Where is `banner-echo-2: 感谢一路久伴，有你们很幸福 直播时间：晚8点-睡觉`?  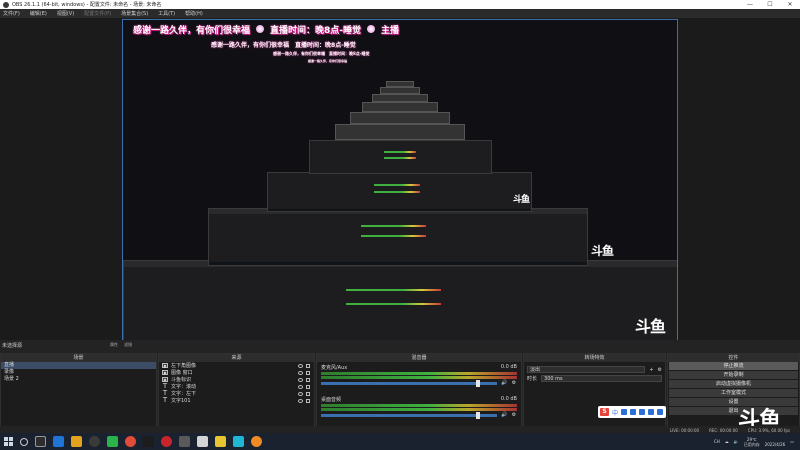 banner-echo-2: 感谢一路久伴，有你们很幸福 直播时间：晚8点-睡觉 is located at coordinates (321, 53).